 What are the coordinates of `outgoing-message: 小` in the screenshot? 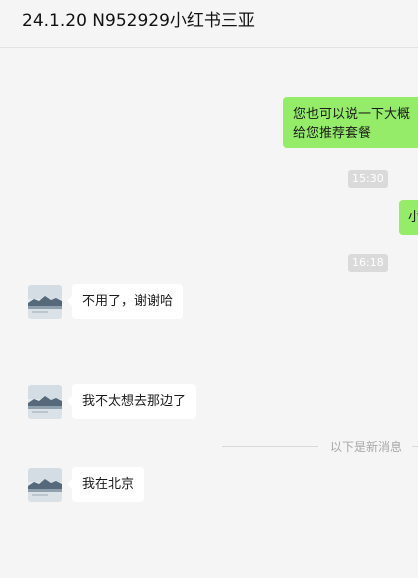 It's located at (408, 217).